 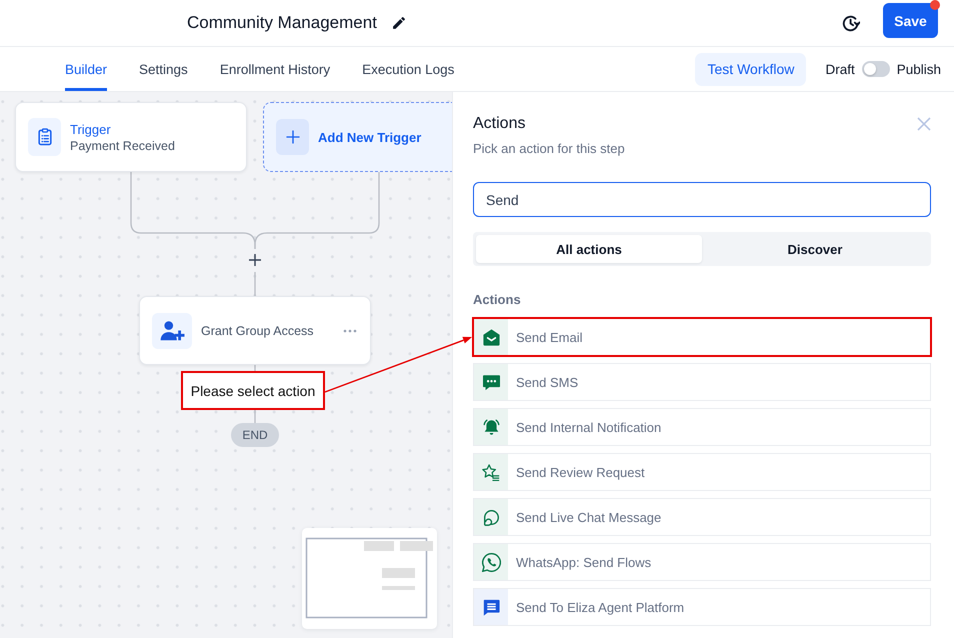 What do you see at coordinates (702, 382) in the screenshot?
I see `action-item: Send SMS` at bounding box center [702, 382].